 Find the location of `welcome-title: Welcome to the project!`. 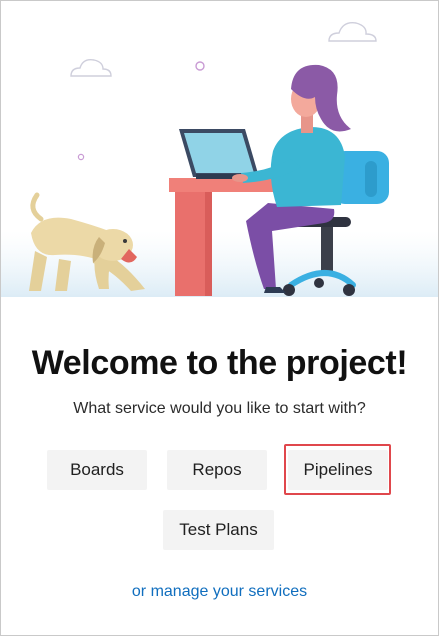

welcome-title: Welcome to the project! is located at coordinates (219, 363).